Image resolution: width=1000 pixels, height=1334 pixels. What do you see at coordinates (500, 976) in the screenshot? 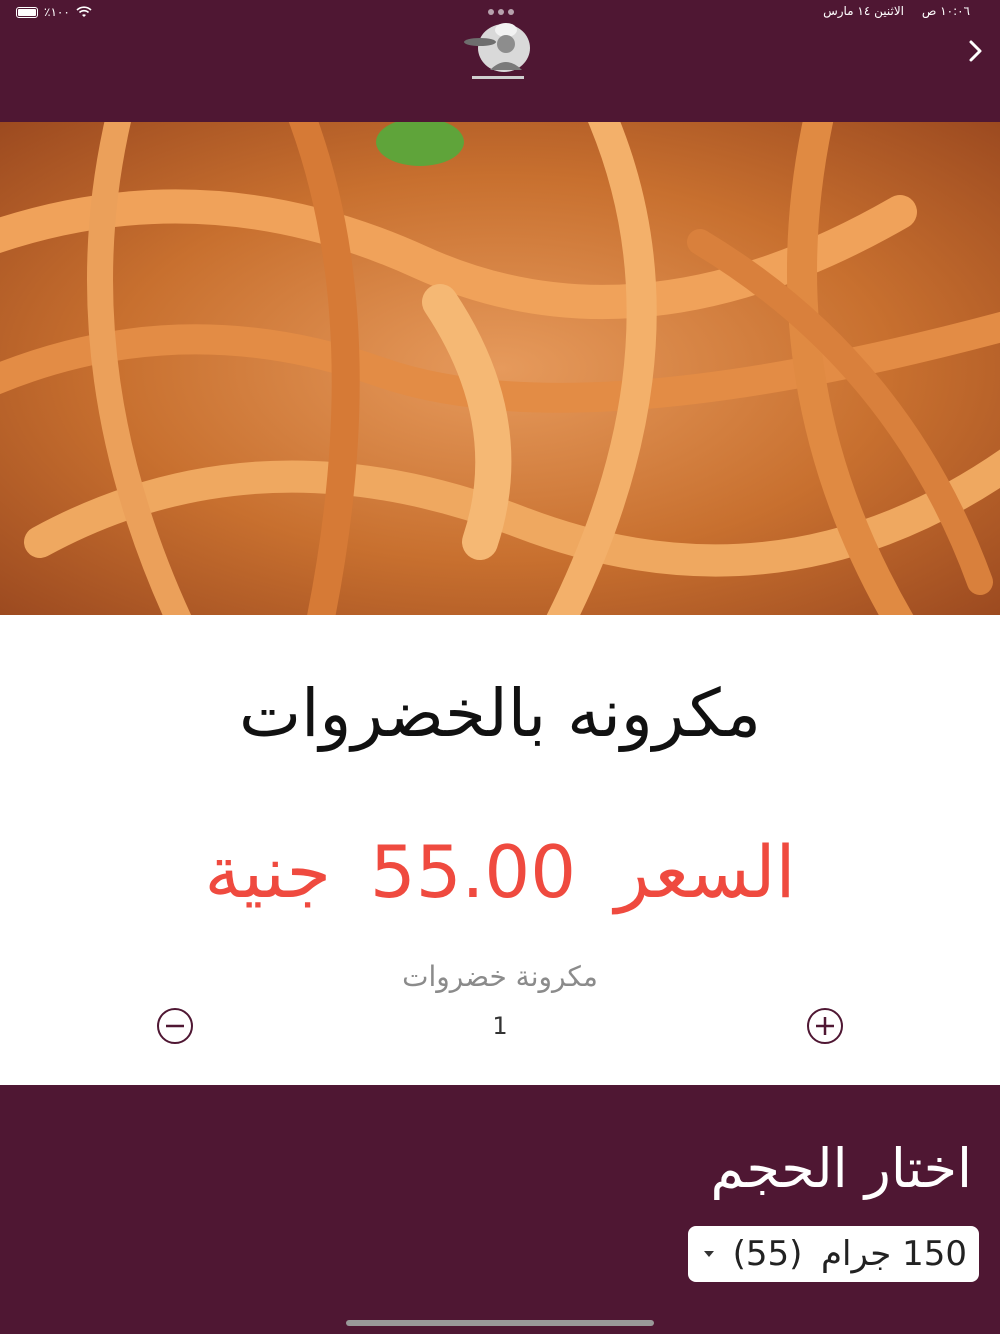
I see `product-description: مكرونة خضروات` at bounding box center [500, 976].